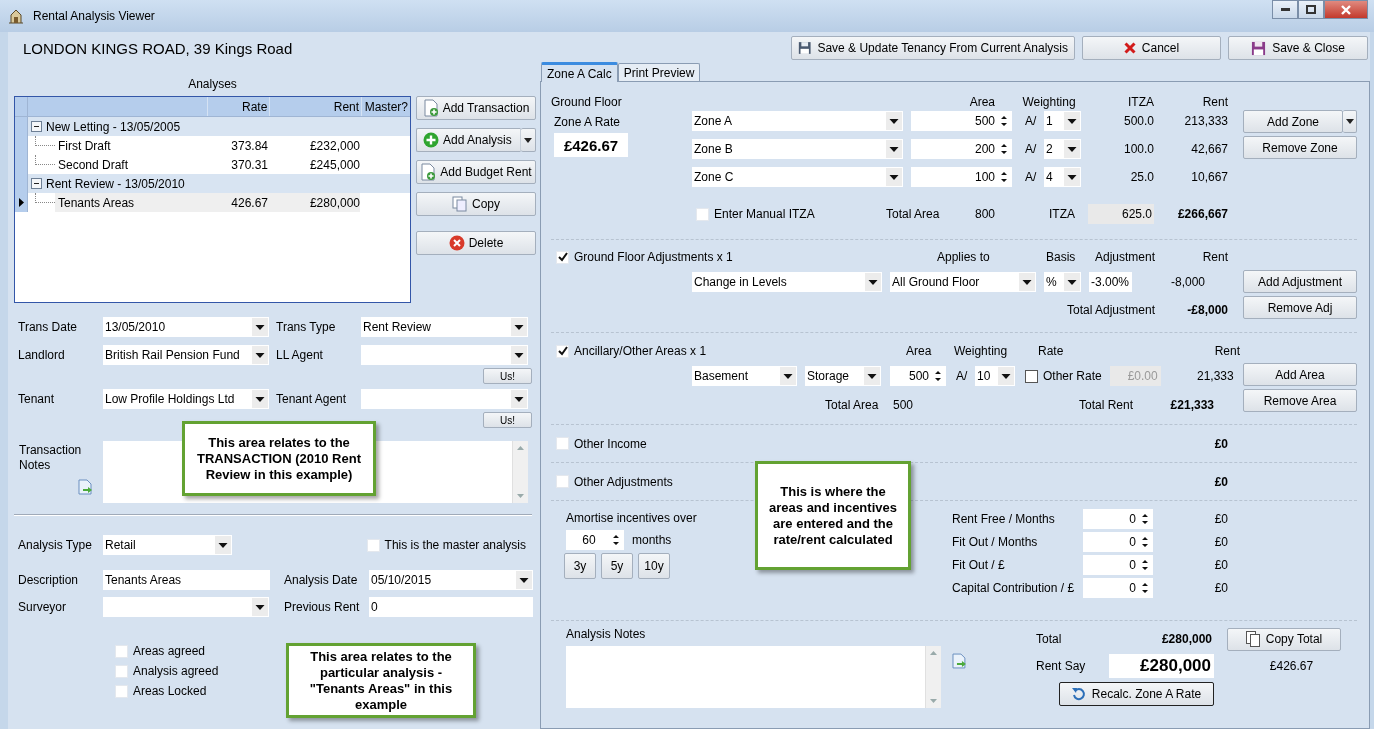  What do you see at coordinates (1284, 639) in the screenshot?
I see `copy-total-button: Copy Total` at bounding box center [1284, 639].